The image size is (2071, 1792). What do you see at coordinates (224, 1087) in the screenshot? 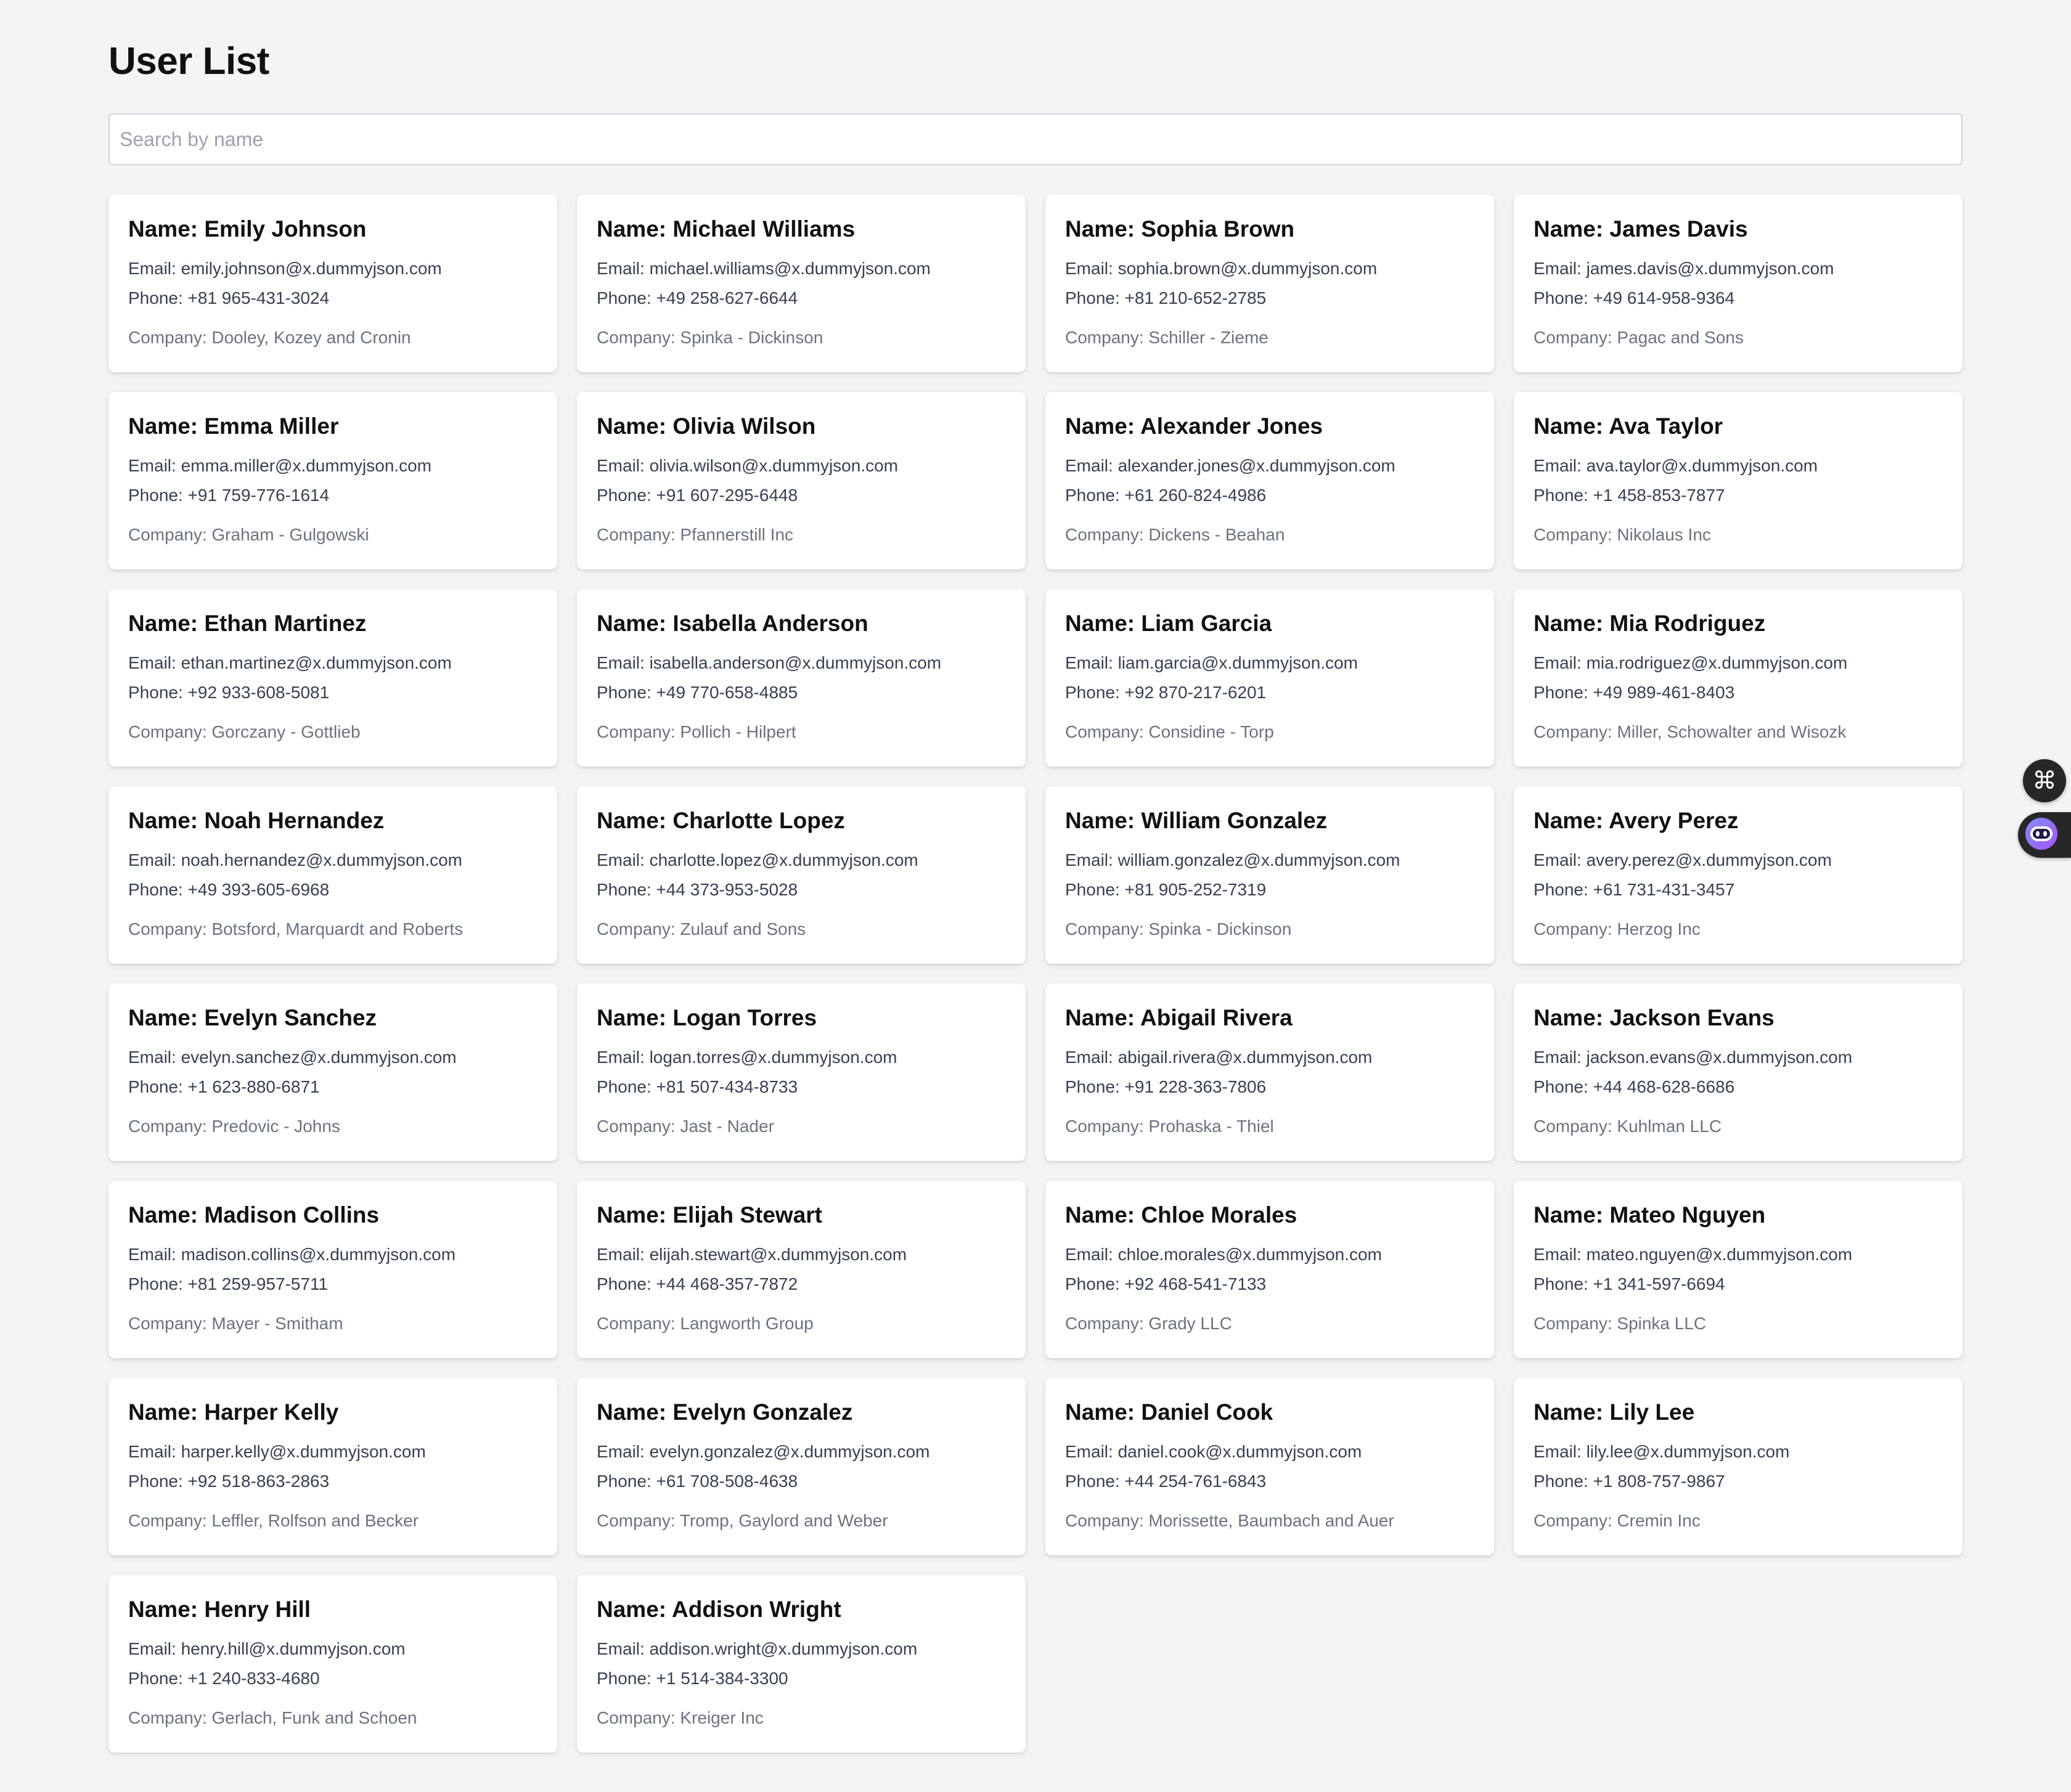
I see `user-phone: Phone: +1 623-880-6871` at bounding box center [224, 1087].